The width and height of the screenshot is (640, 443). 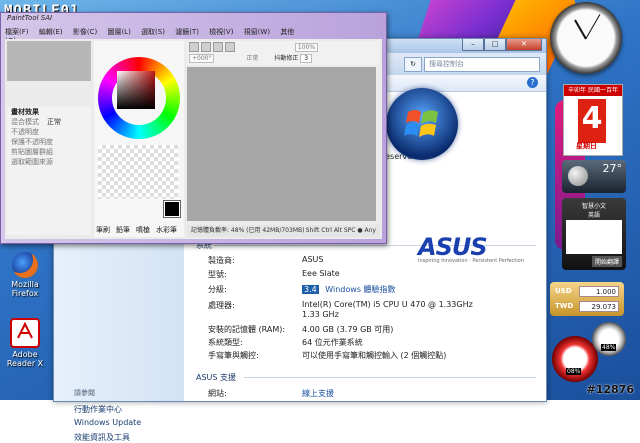 I want to click on tab-pencil: 鉛筆, so click(x=123, y=230).